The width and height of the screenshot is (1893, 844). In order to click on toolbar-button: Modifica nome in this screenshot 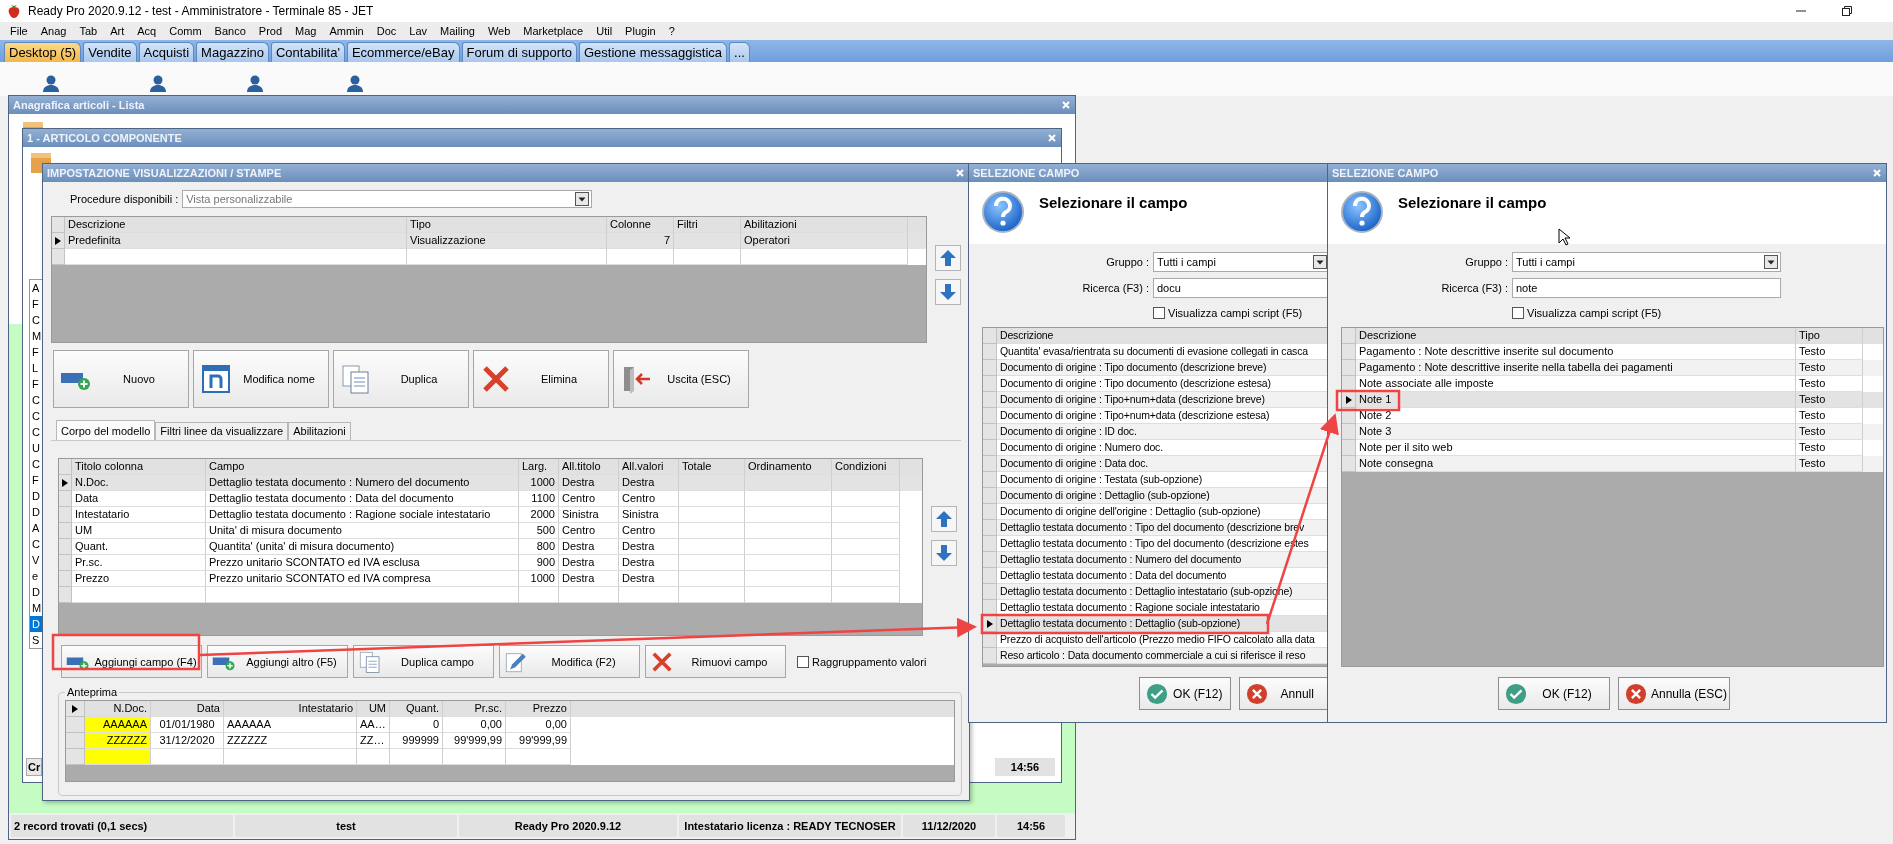, I will do `click(261, 379)`.